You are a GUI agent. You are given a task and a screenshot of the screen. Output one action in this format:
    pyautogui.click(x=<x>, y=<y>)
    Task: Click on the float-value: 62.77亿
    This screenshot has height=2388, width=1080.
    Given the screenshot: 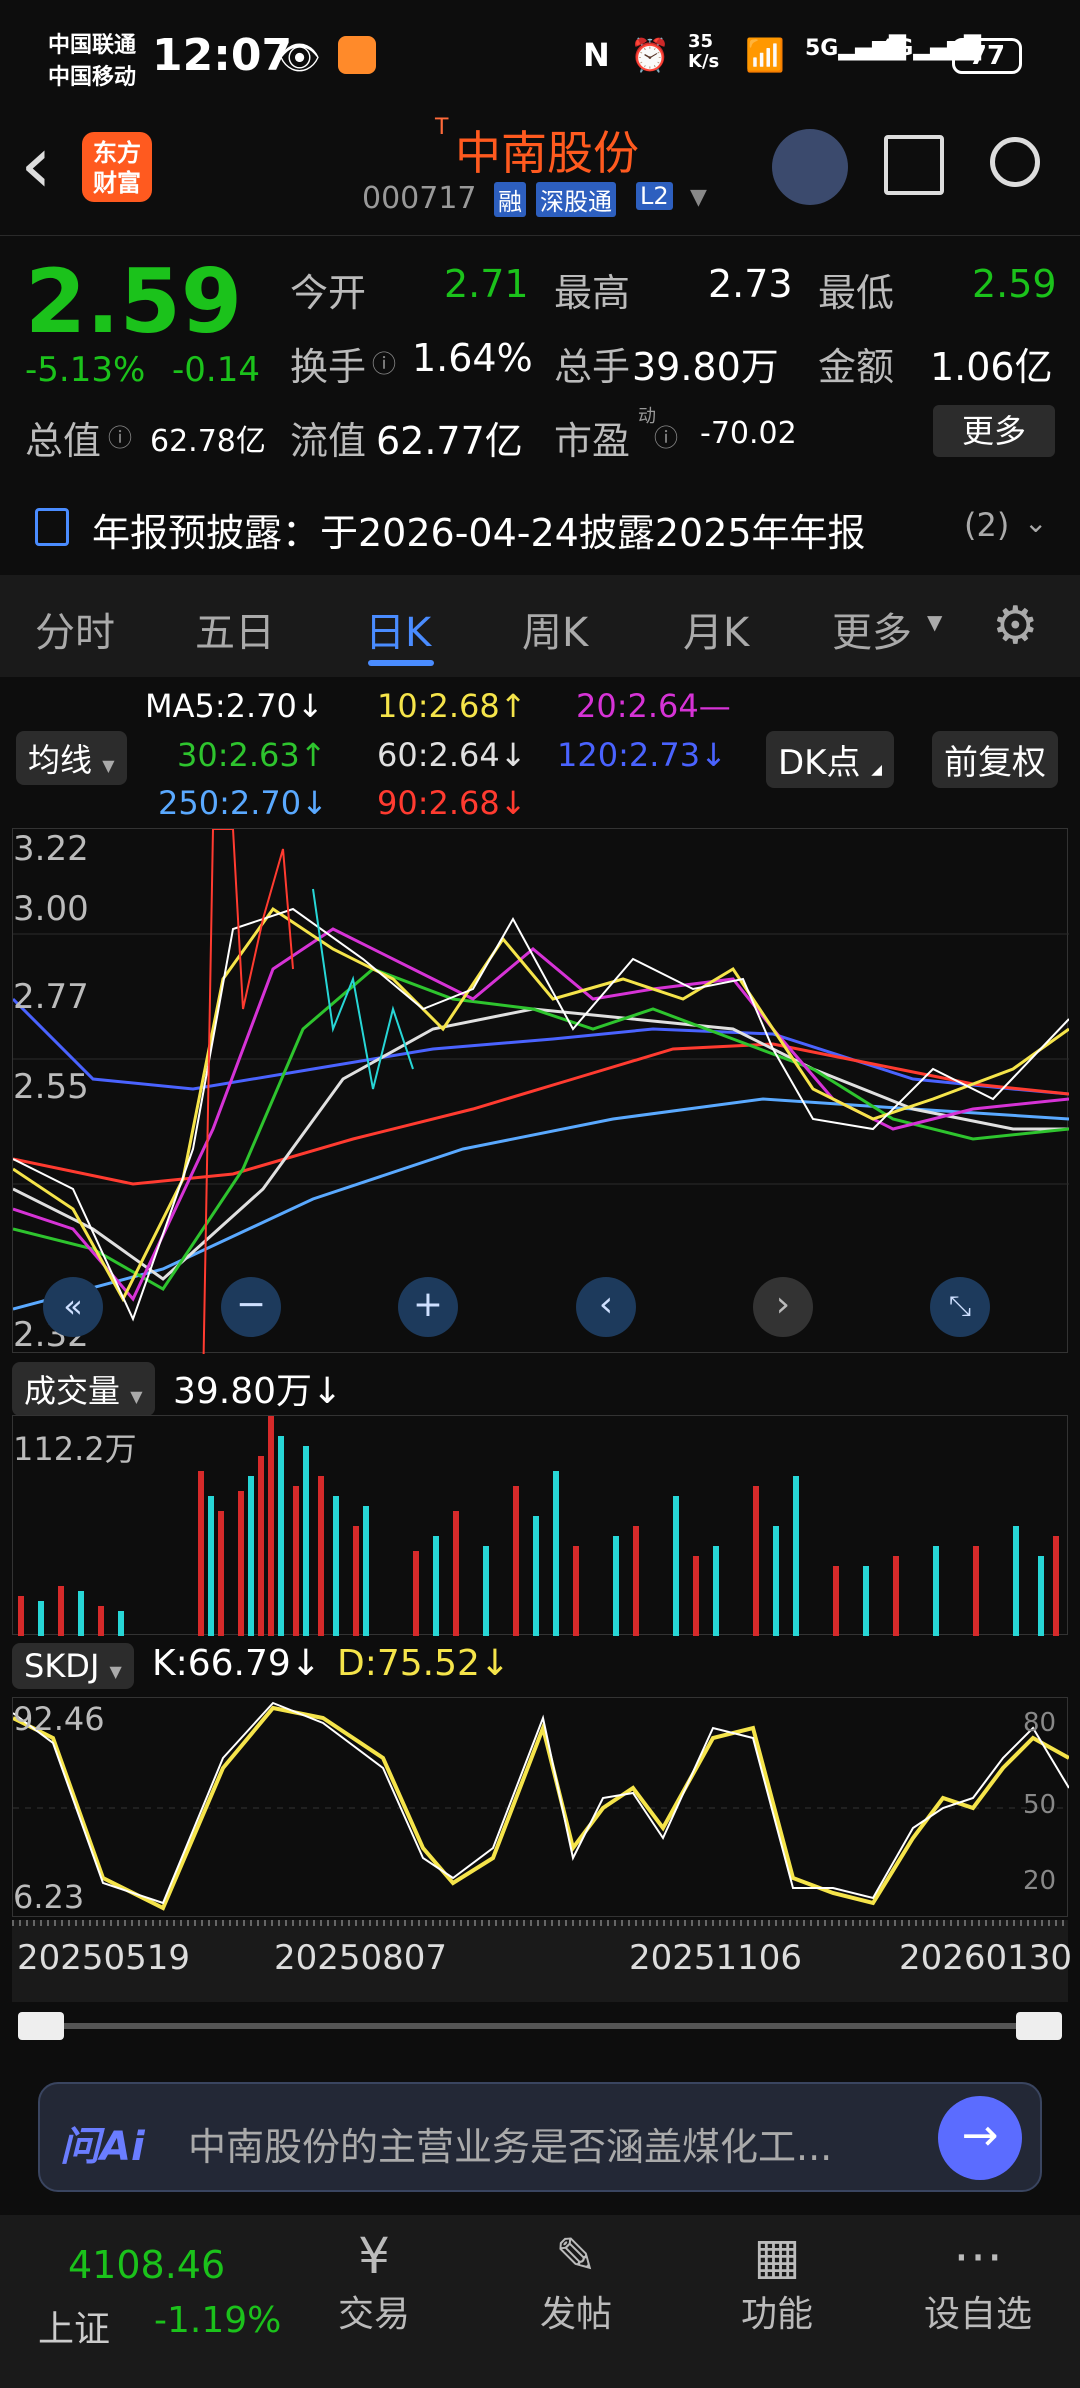 What is the action you would take?
    pyautogui.click(x=449, y=441)
    